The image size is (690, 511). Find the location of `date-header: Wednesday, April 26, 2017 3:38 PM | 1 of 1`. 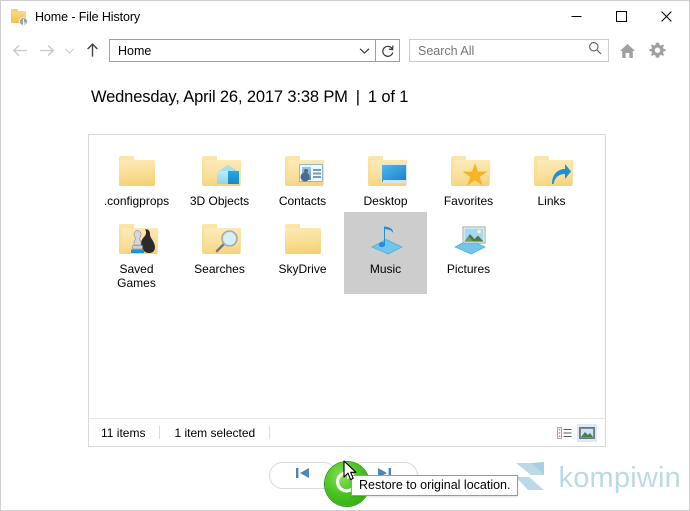

date-header: Wednesday, April 26, 2017 3:38 PM | 1 of 1 is located at coordinates (390, 97).